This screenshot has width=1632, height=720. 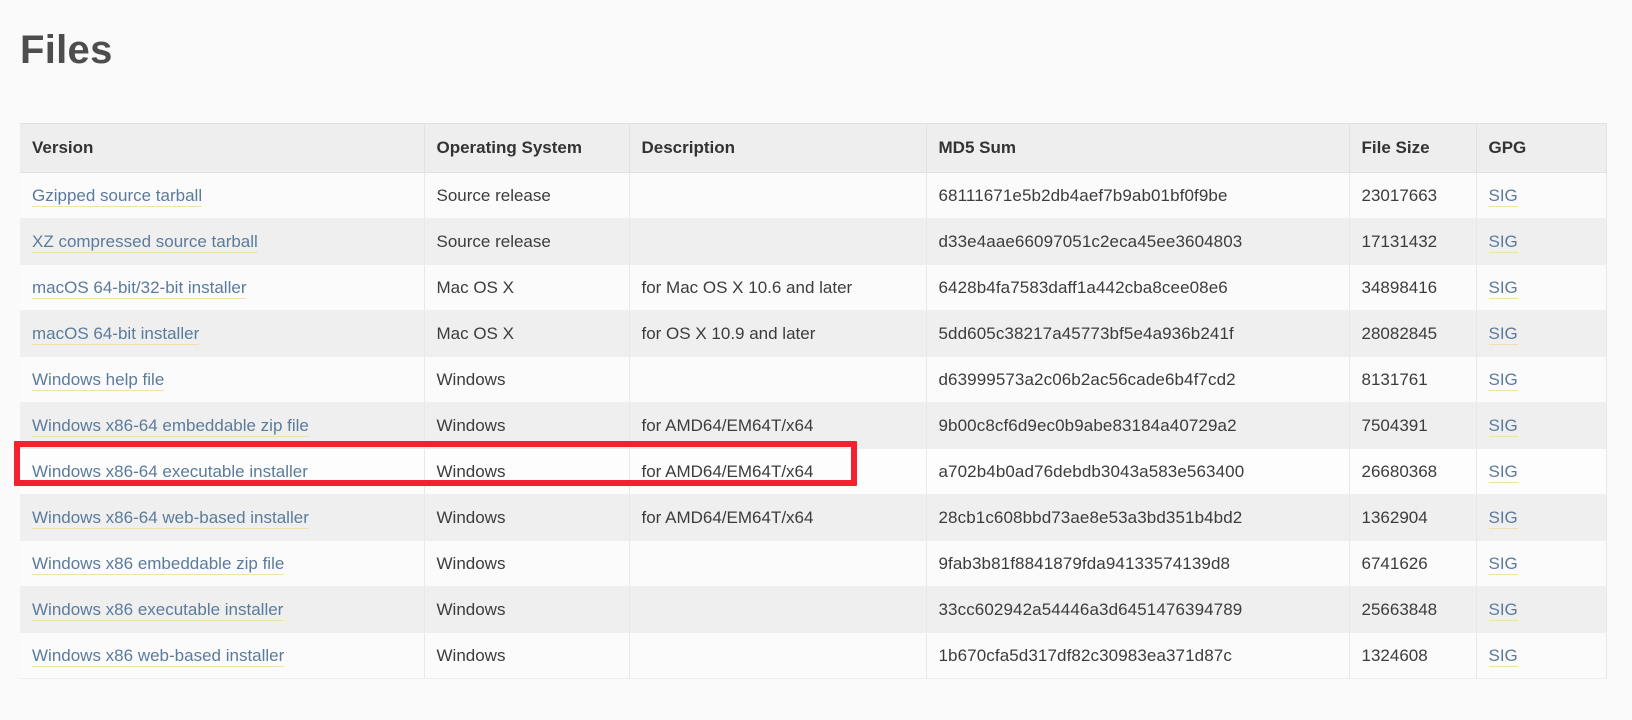 What do you see at coordinates (170, 472) in the screenshot?
I see `version-download-link: Windows x86-64 executable installer` at bounding box center [170, 472].